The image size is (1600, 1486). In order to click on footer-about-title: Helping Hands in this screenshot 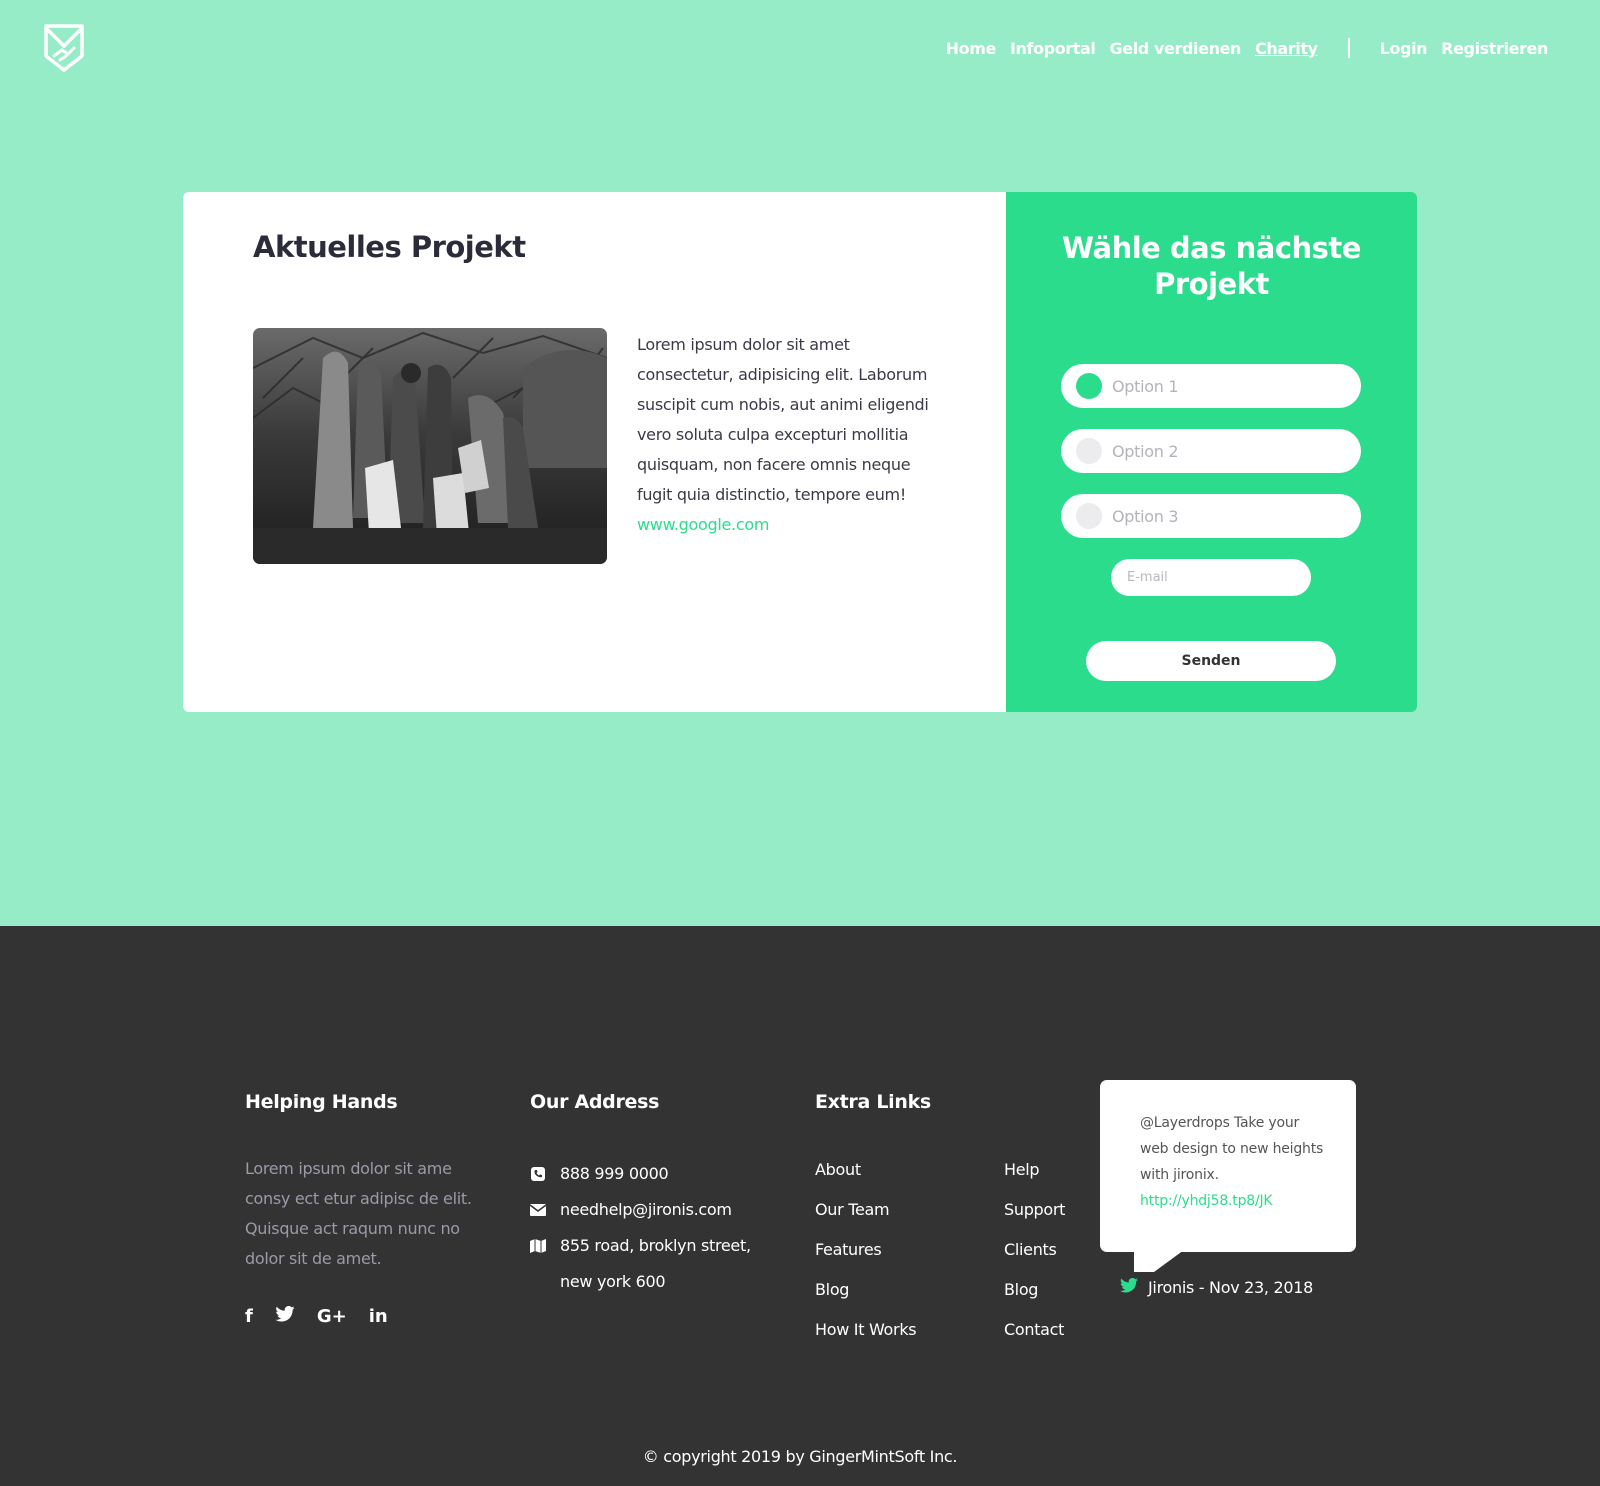, I will do `click(321, 1102)`.